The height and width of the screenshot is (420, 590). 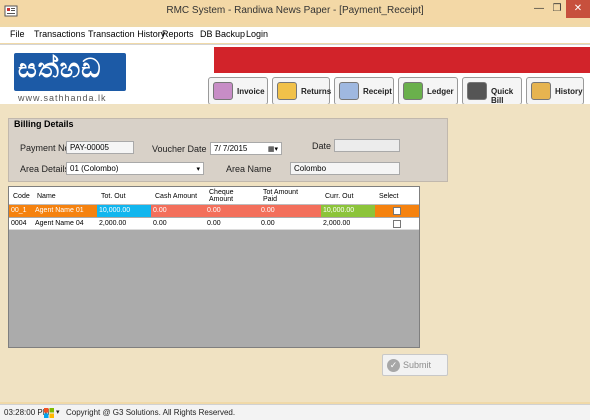 I want to click on quick-bill-button: Quick Bill, so click(x=492, y=91).